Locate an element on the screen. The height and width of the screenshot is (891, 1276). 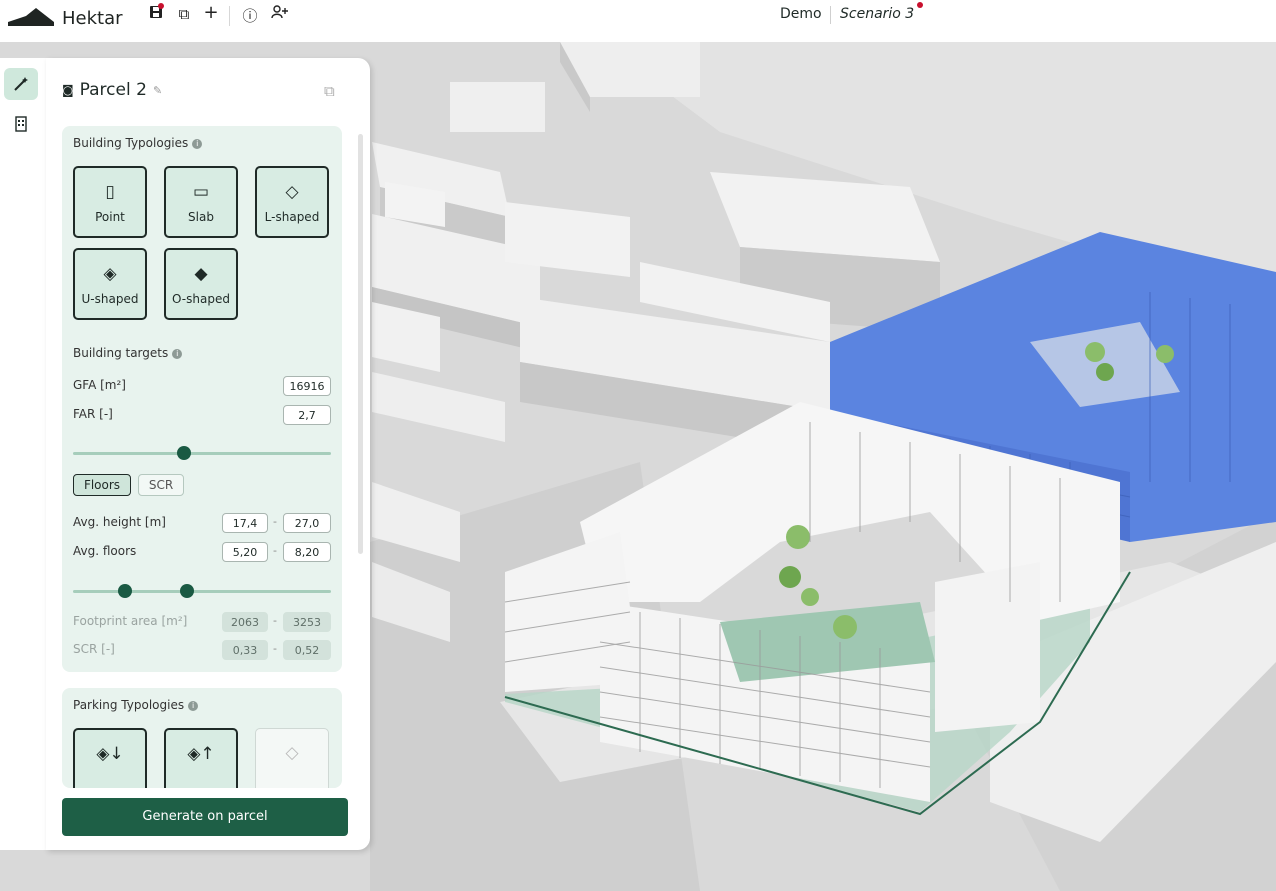
parking-podium: ◈↑ is located at coordinates (201, 758).